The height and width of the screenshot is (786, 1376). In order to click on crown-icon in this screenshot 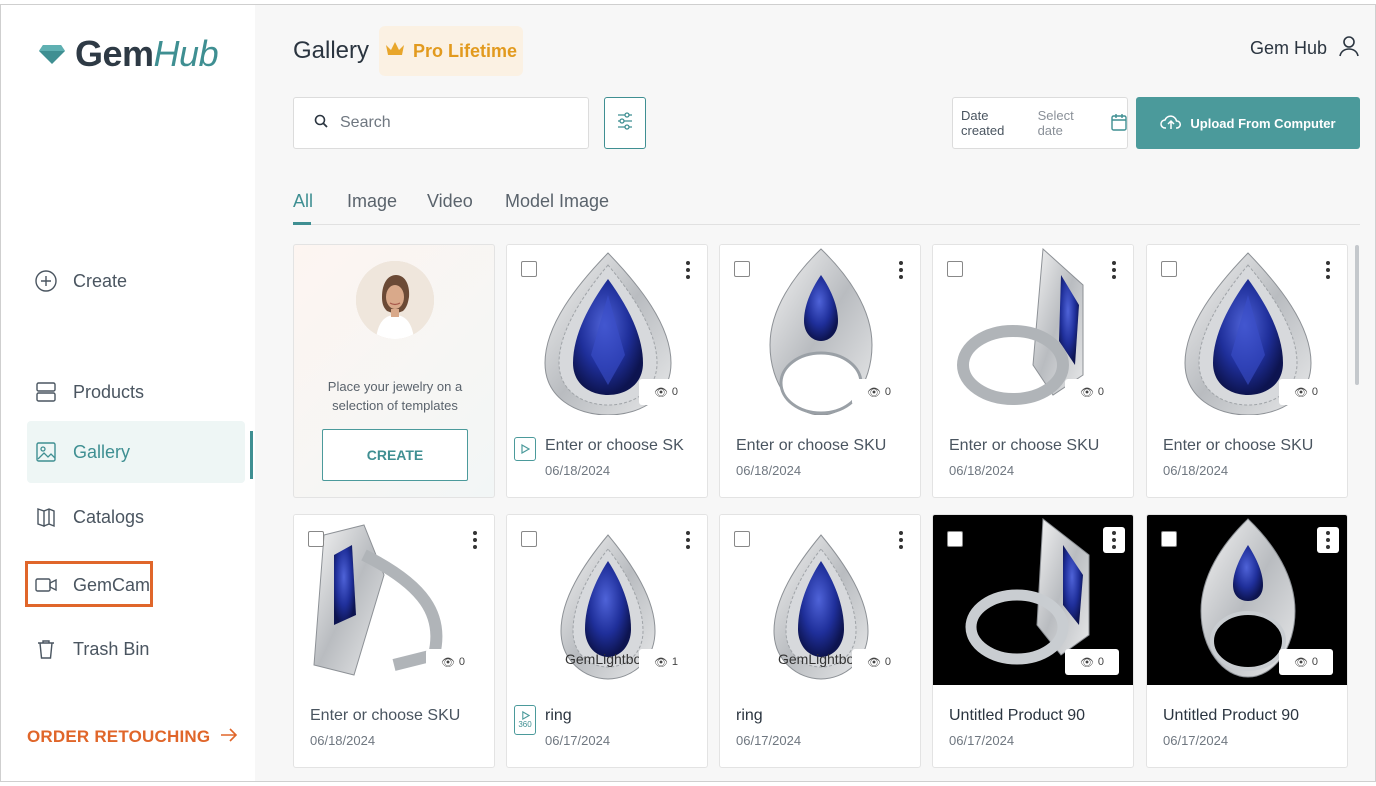, I will do `click(395, 51)`.